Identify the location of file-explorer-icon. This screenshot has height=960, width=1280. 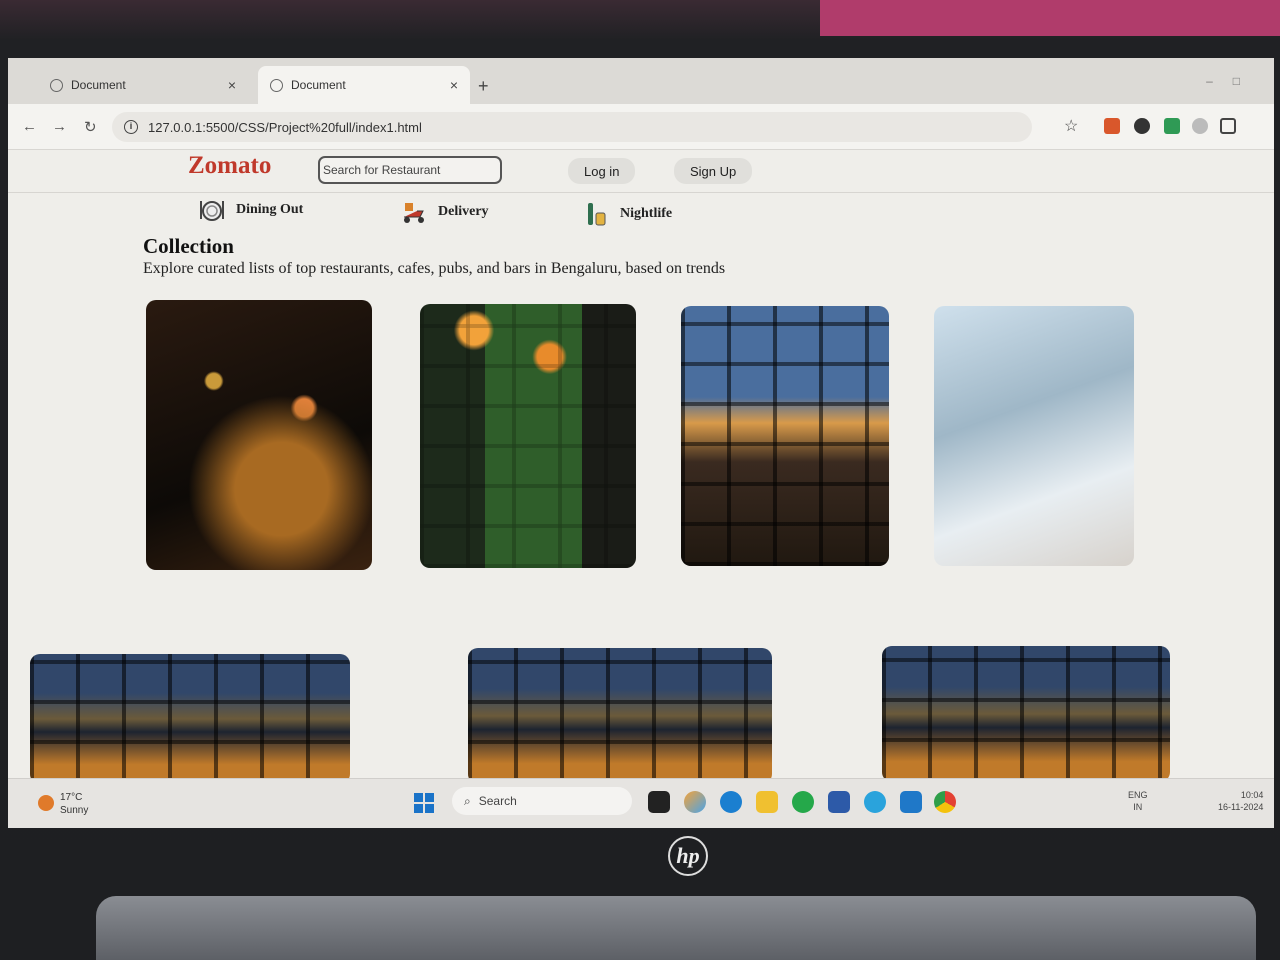
(767, 802).